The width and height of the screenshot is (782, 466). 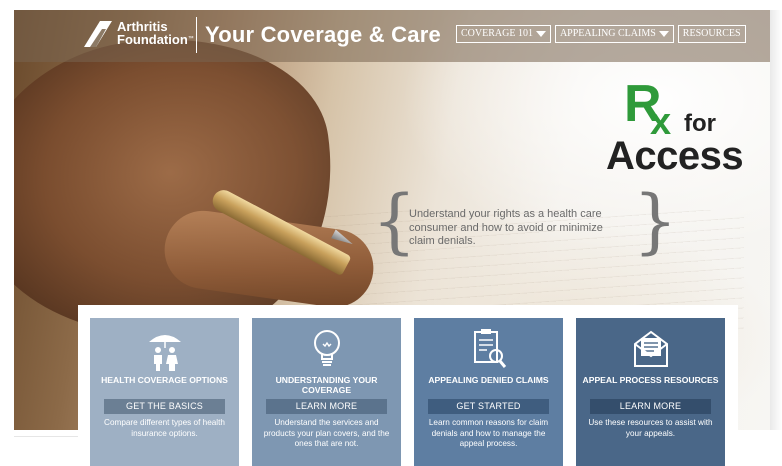 What do you see at coordinates (497, 33) in the screenshot?
I see `nav-coverage-101-label: COVERAGE 101` at bounding box center [497, 33].